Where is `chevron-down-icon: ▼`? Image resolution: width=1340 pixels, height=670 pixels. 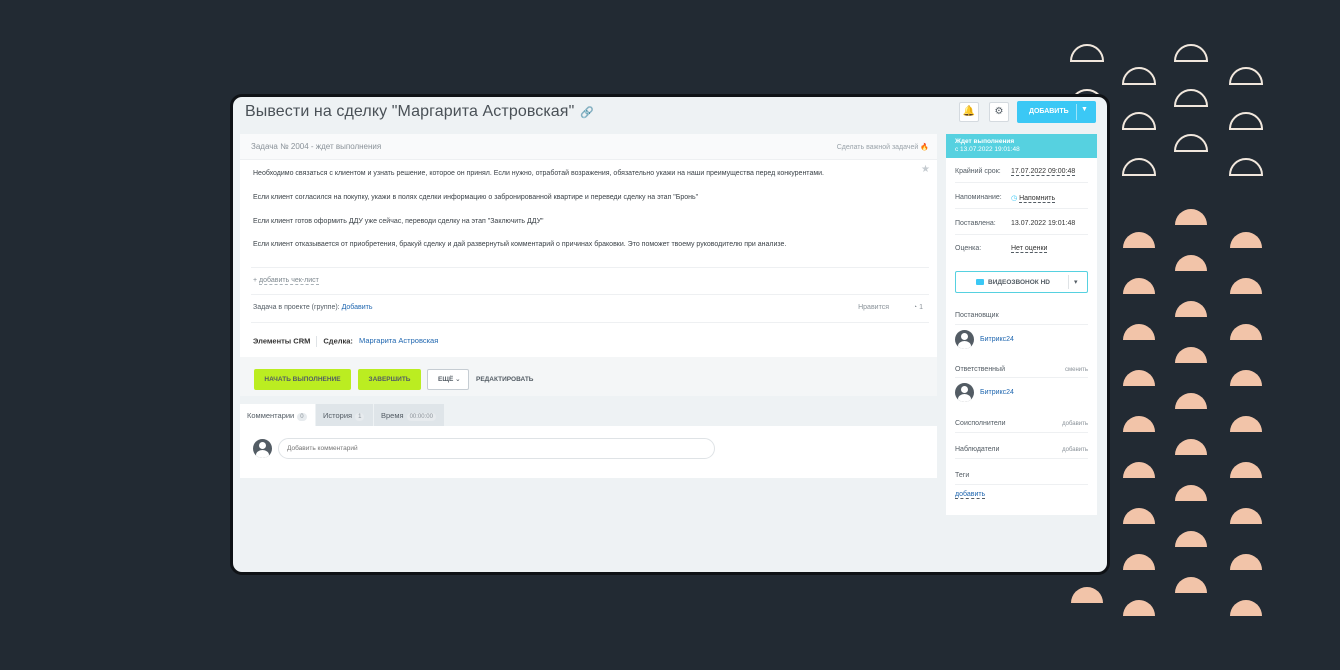
chevron-down-icon: ▼ is located at coordinates (1084, 109).